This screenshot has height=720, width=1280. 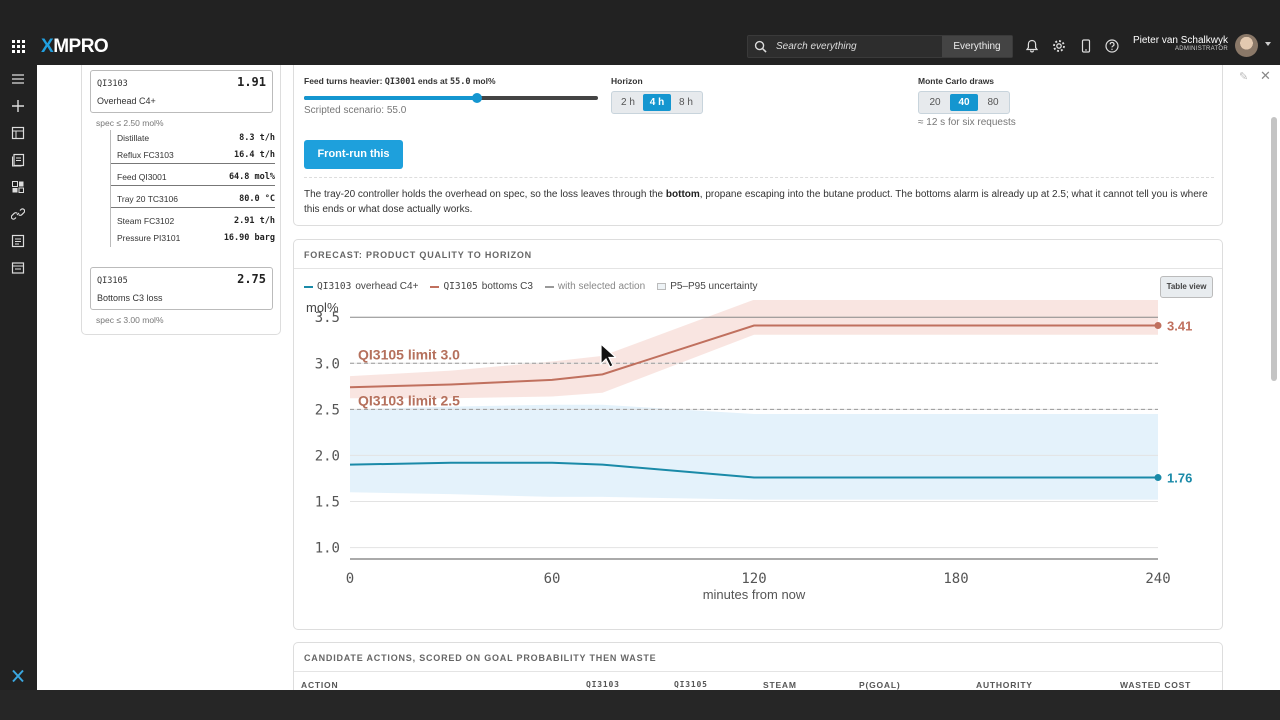 What do you see at coordinates (1086, 46) in the screenshot?
I see `mobile-icon` at bounding box center [1086, 46].